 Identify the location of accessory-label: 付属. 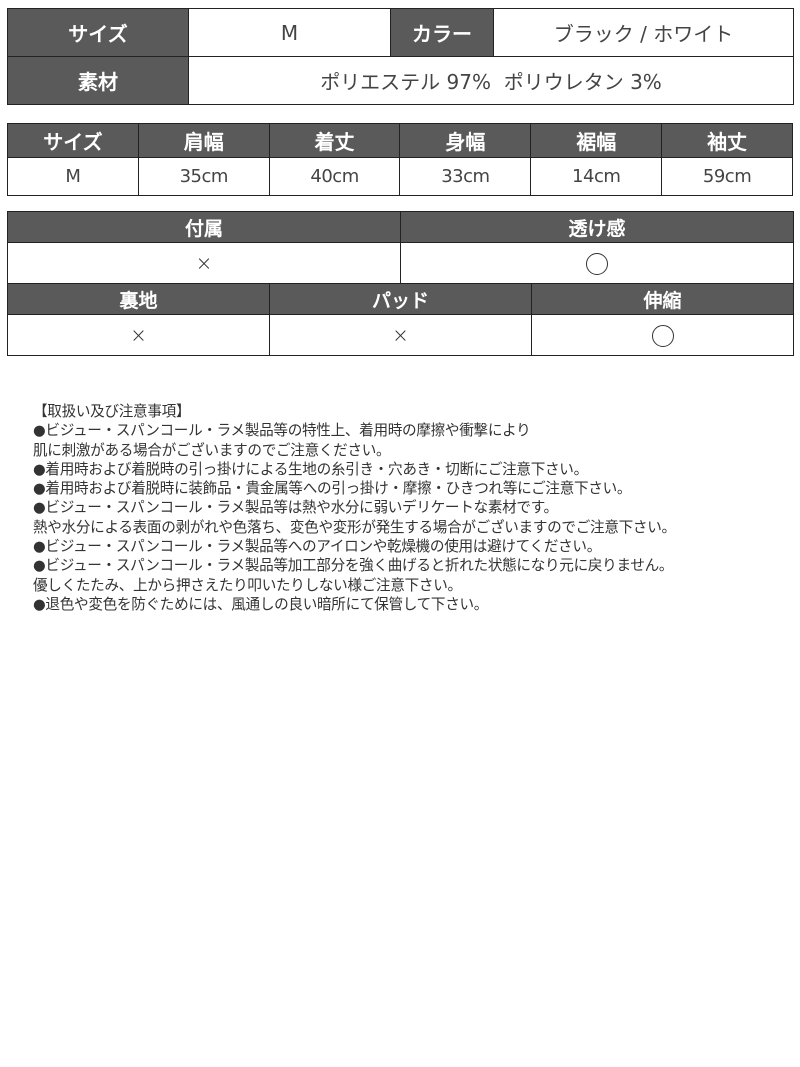
(204, 227).